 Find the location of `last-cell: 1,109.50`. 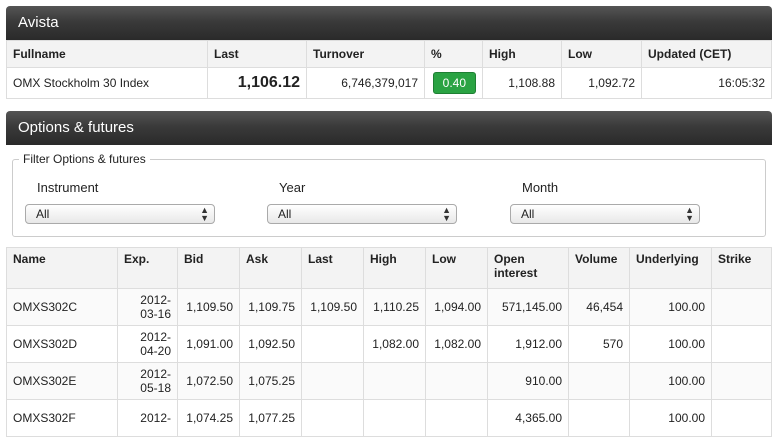

last-cell: 1,109.50 is located at coordinates (332, 307).